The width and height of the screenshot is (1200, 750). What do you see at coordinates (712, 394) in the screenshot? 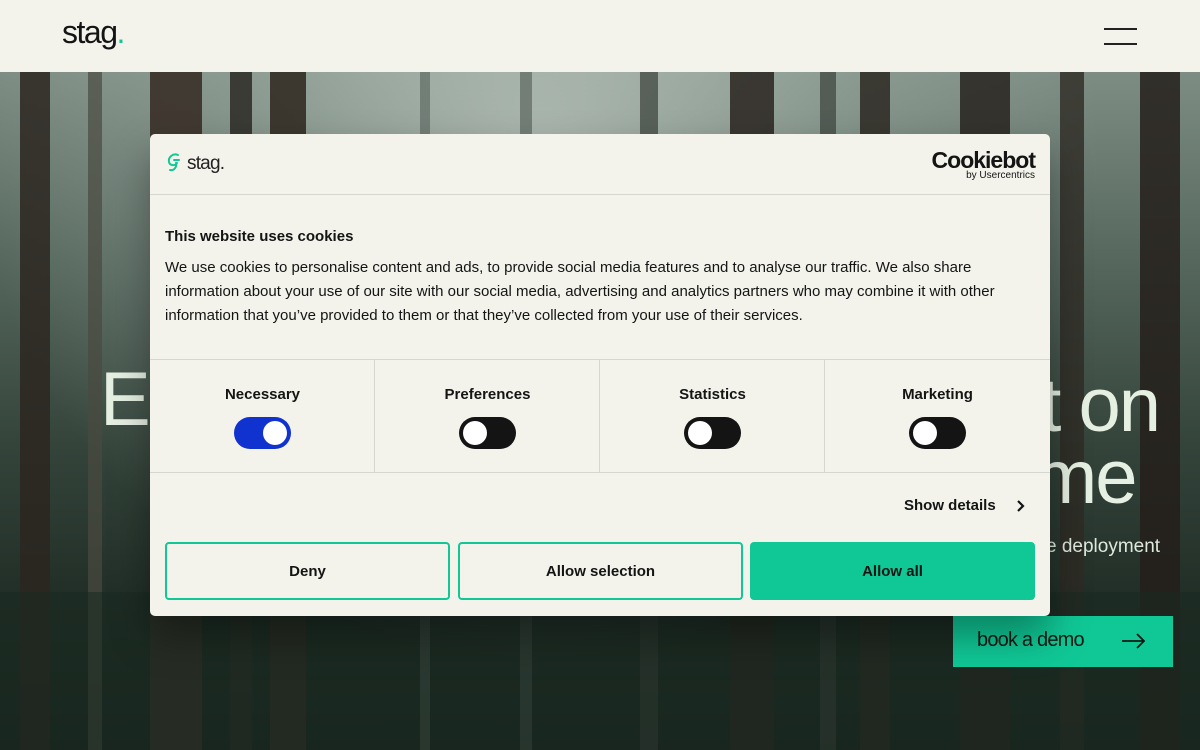
I see `toggle-label-statistics: Statistics` at bounding box center [712, 394].